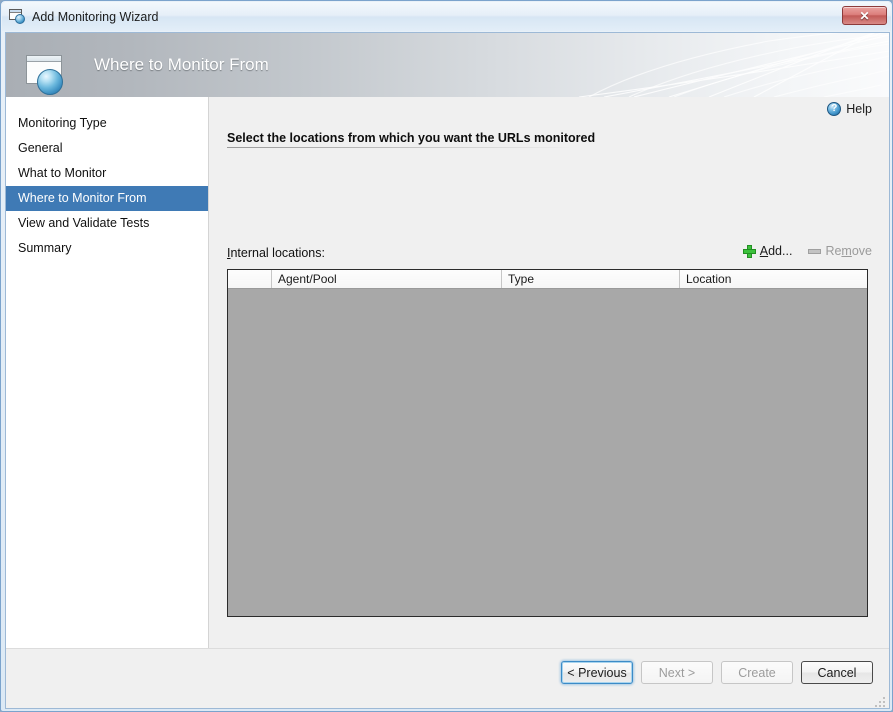  Describe the element at coordinates (447, 65) in the screenshot. I see `wizard-banner: Where to Monitor From` at that location.